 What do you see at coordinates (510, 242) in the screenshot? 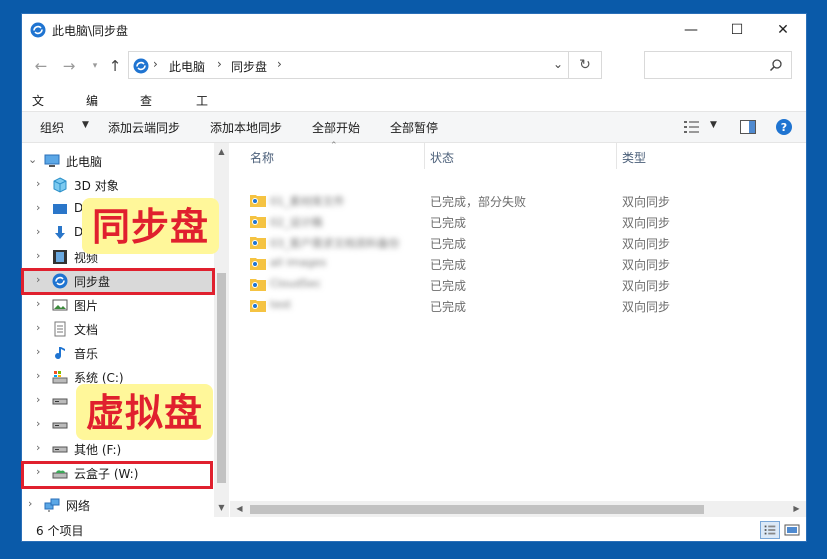
I see `table-row: 03_客户需求文档资料备份 已完成 双向同步` at bounding box center [510, 242].